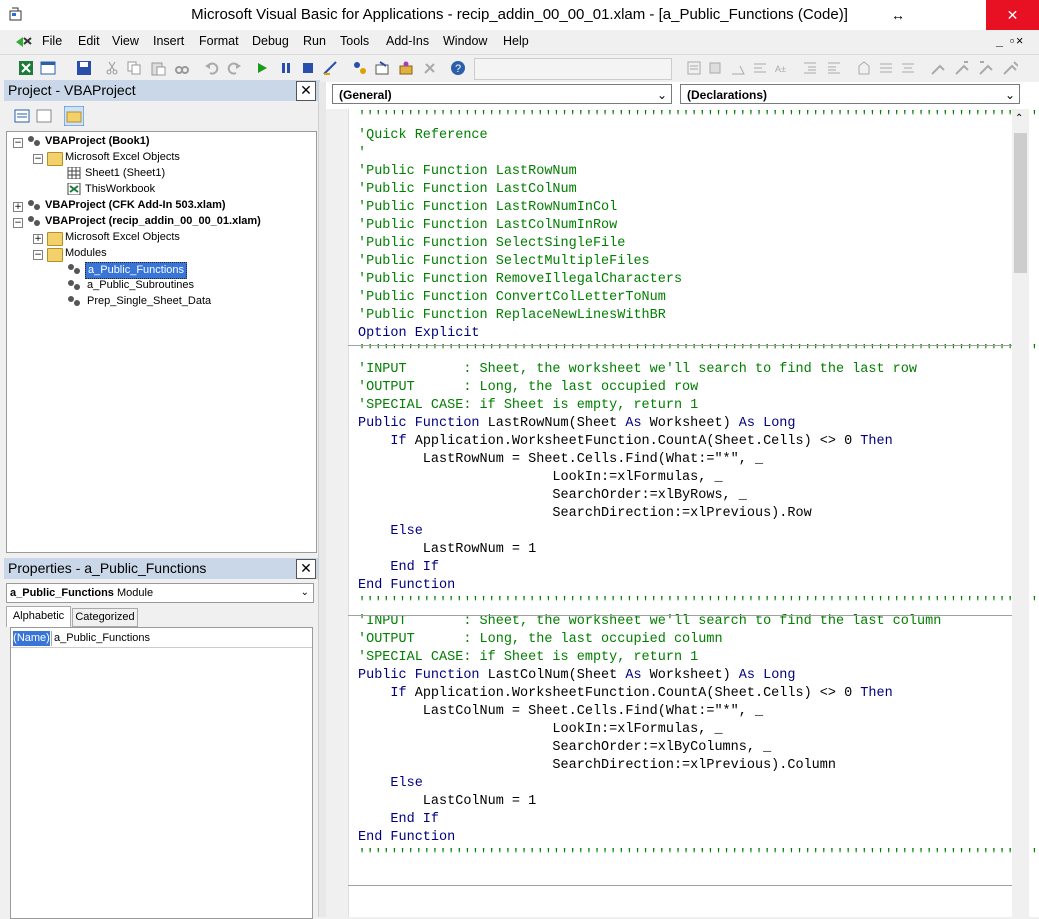  Describe the element at coordinates (782, 68) in the screenshot. I see `complete-word-icon: A±` at that location.